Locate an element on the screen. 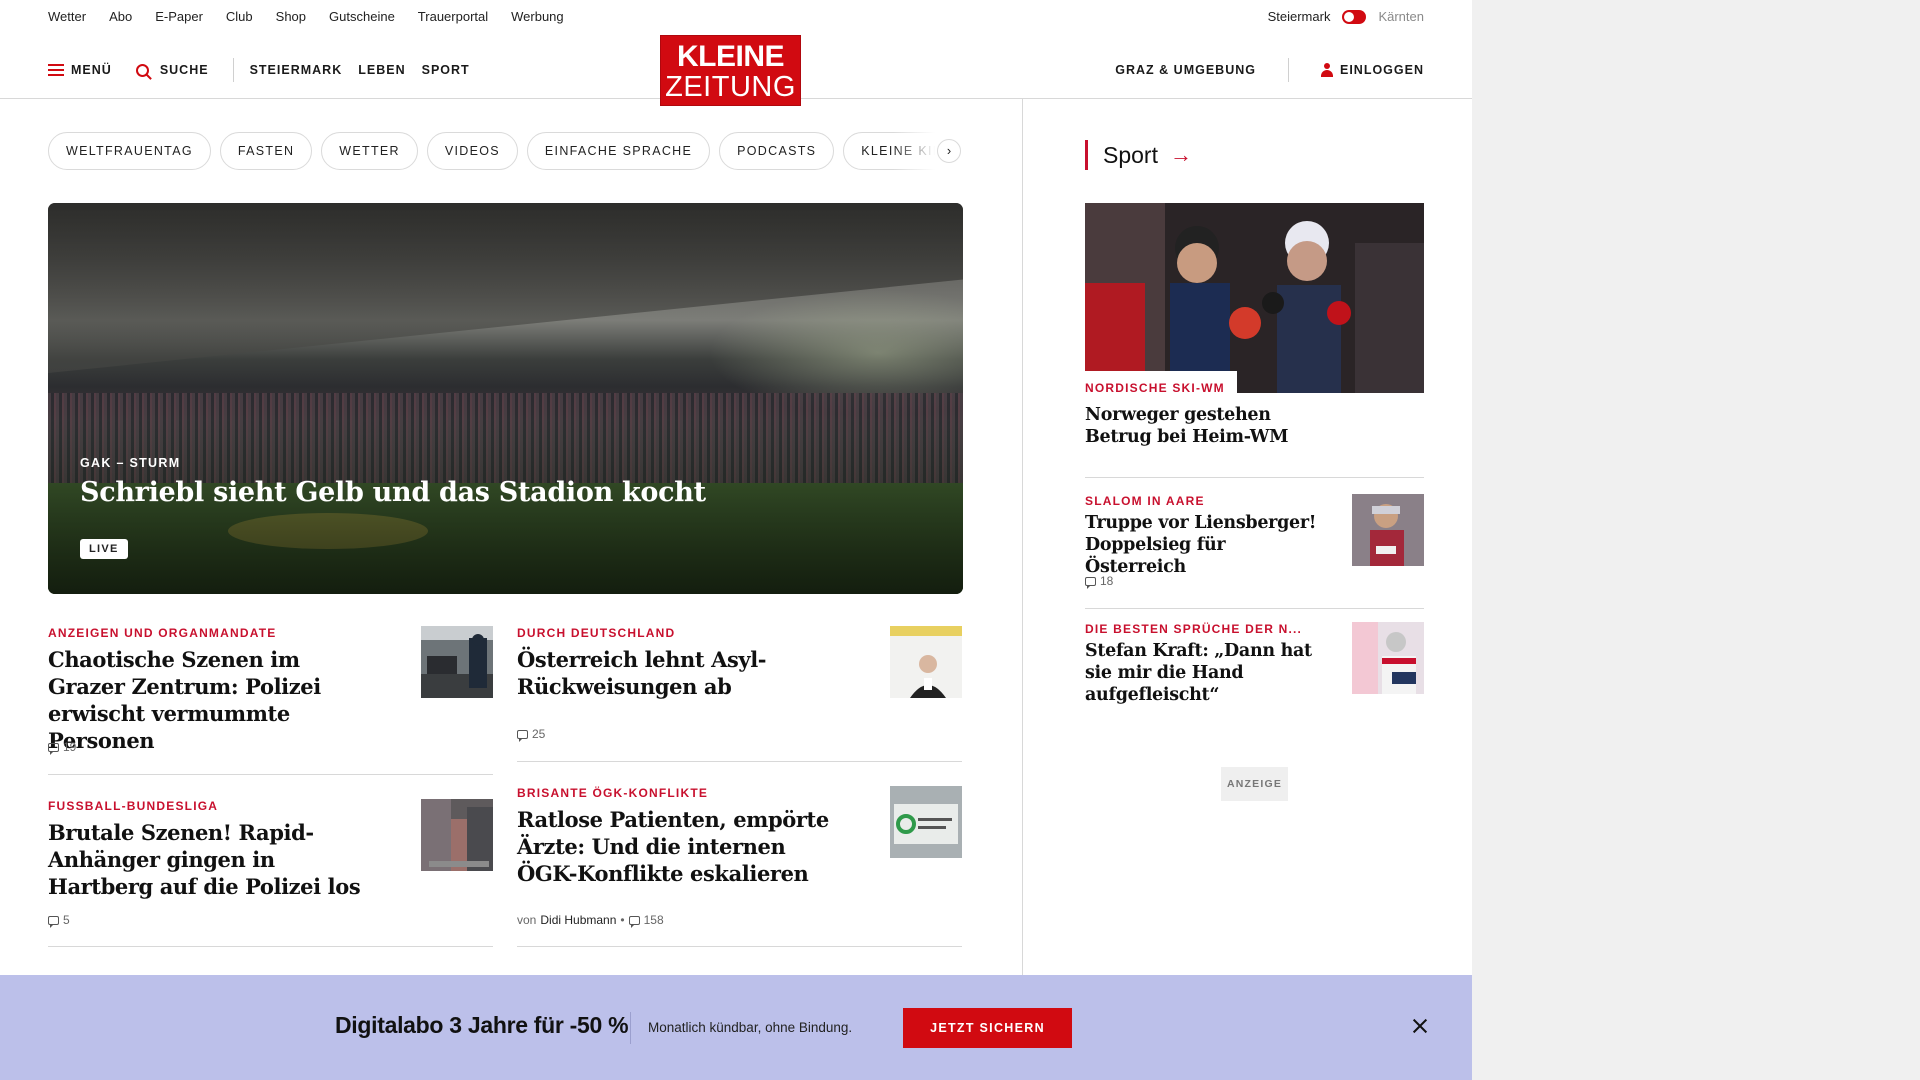  logo-line-2: ZEITUNG is located at coordinates (730, 87).